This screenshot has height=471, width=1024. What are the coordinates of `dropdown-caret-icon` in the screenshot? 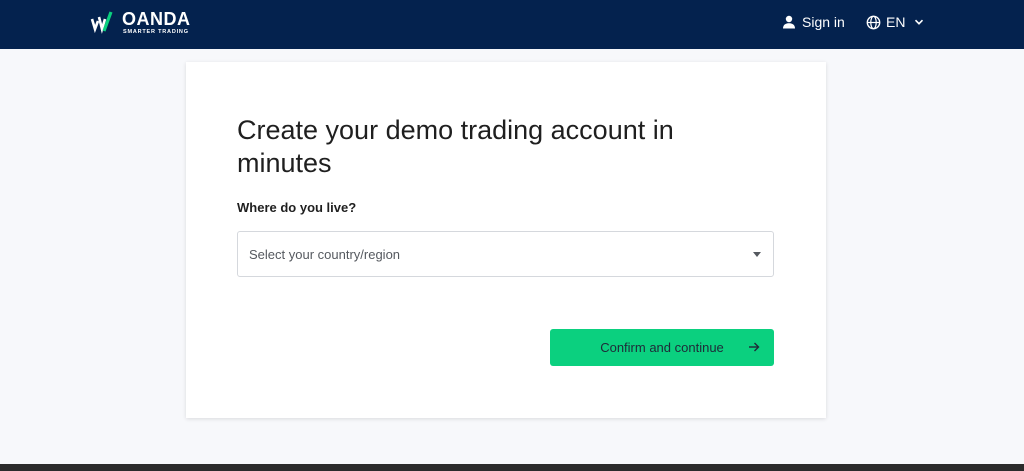 It's located at (757, 254).